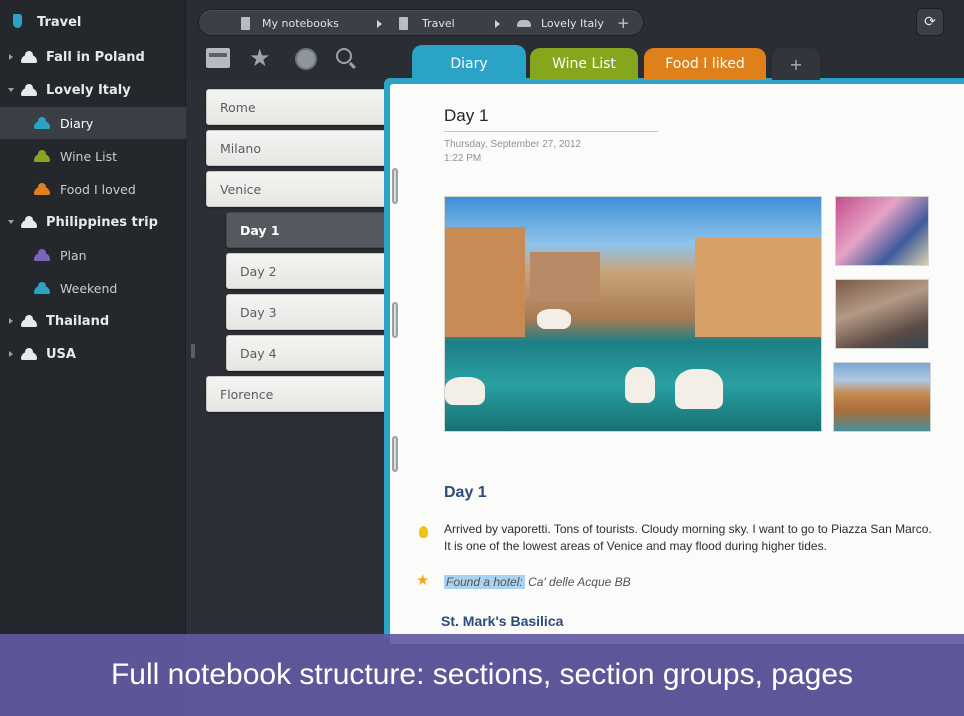  What do you see at coordinates (296, 189) in the screenshot?
I see `page-item: Venice` at bounding box center [296, 189].